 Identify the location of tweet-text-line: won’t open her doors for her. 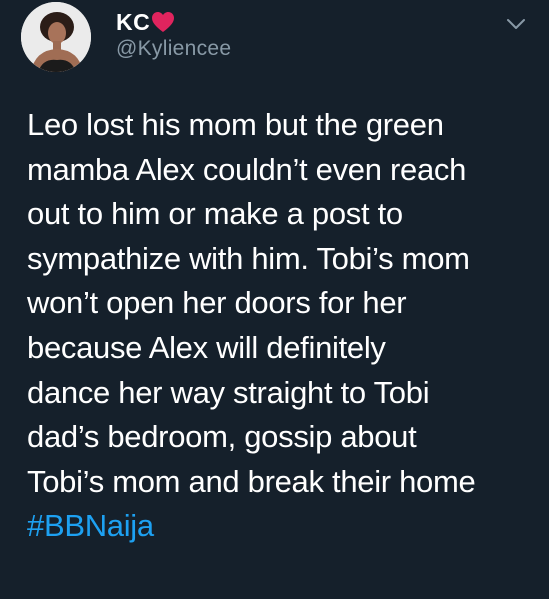
(217, 303).